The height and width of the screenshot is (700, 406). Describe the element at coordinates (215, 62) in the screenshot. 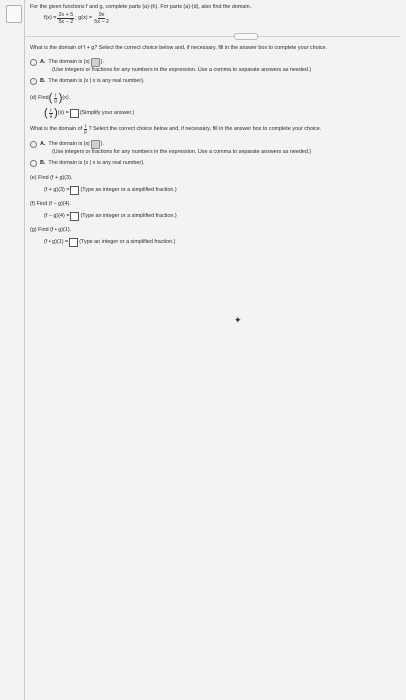

I see `q1-option-a: A. The domain is {x| }.` at that location.